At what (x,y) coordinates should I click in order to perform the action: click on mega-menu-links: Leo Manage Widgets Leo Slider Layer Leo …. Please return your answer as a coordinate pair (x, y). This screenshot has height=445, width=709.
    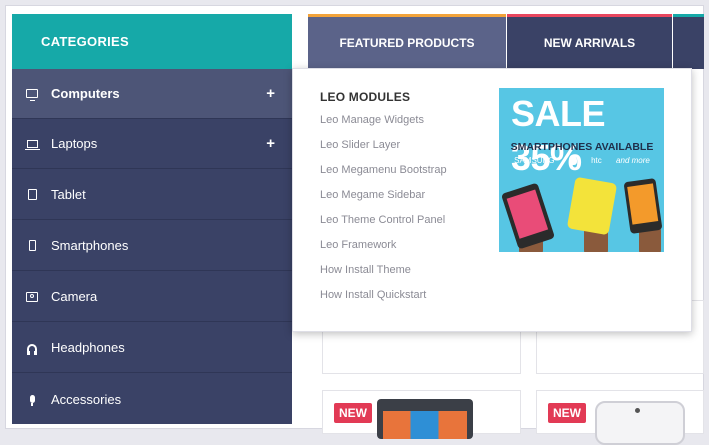
    Looking at the image, I should click on (383, 212).